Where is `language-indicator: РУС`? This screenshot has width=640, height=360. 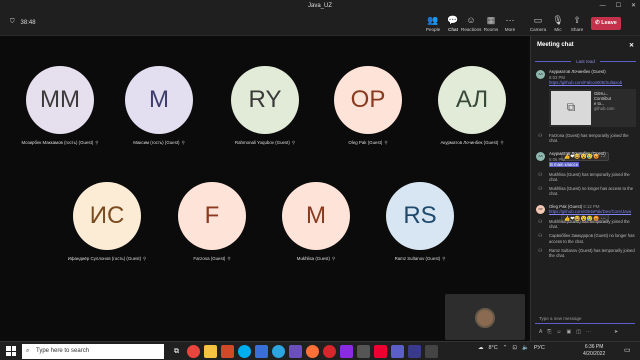 language-indicator: РУС is located at coordinates (539, 348).